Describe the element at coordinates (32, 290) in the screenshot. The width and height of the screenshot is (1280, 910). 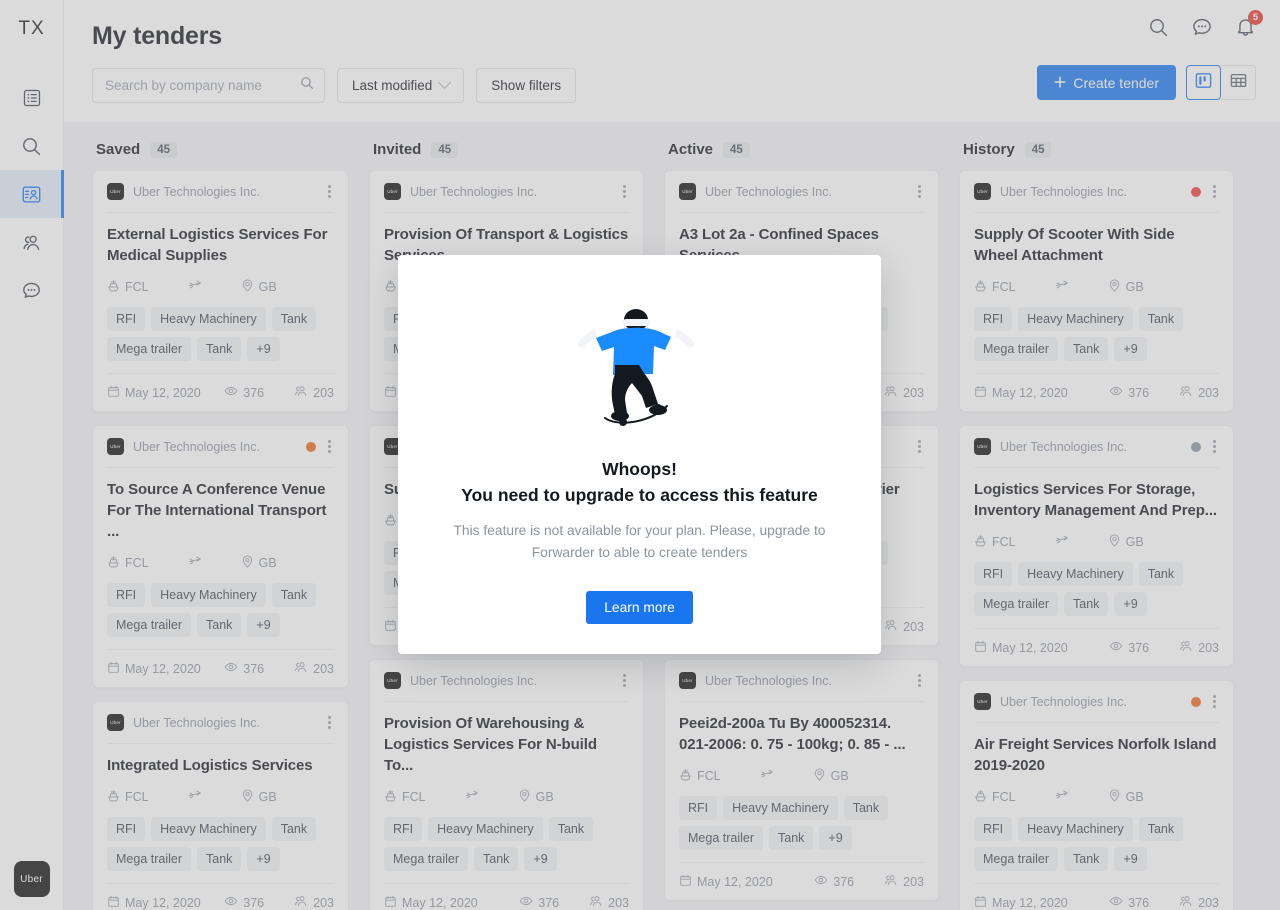
I see `sidebar-item-messages` at that location.